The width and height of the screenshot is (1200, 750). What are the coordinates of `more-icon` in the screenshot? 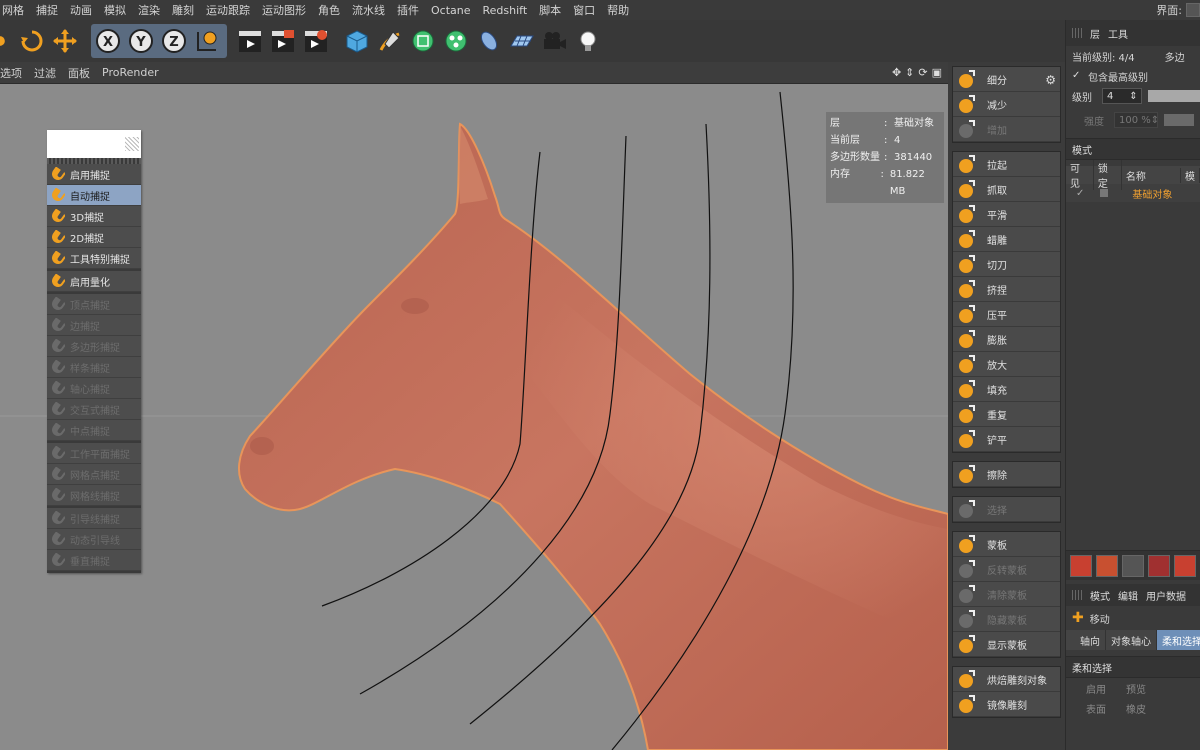 It's located at (1185, 565).